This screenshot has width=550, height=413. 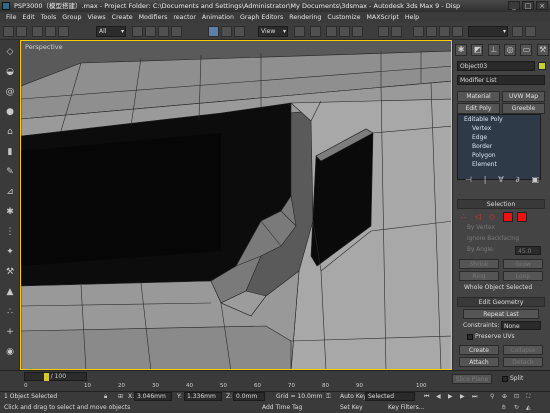 What do you see at coordinates (111, 31) in the screenshot?
I see `selection-filter-dropdown: All` at bounding box center [111, 31].